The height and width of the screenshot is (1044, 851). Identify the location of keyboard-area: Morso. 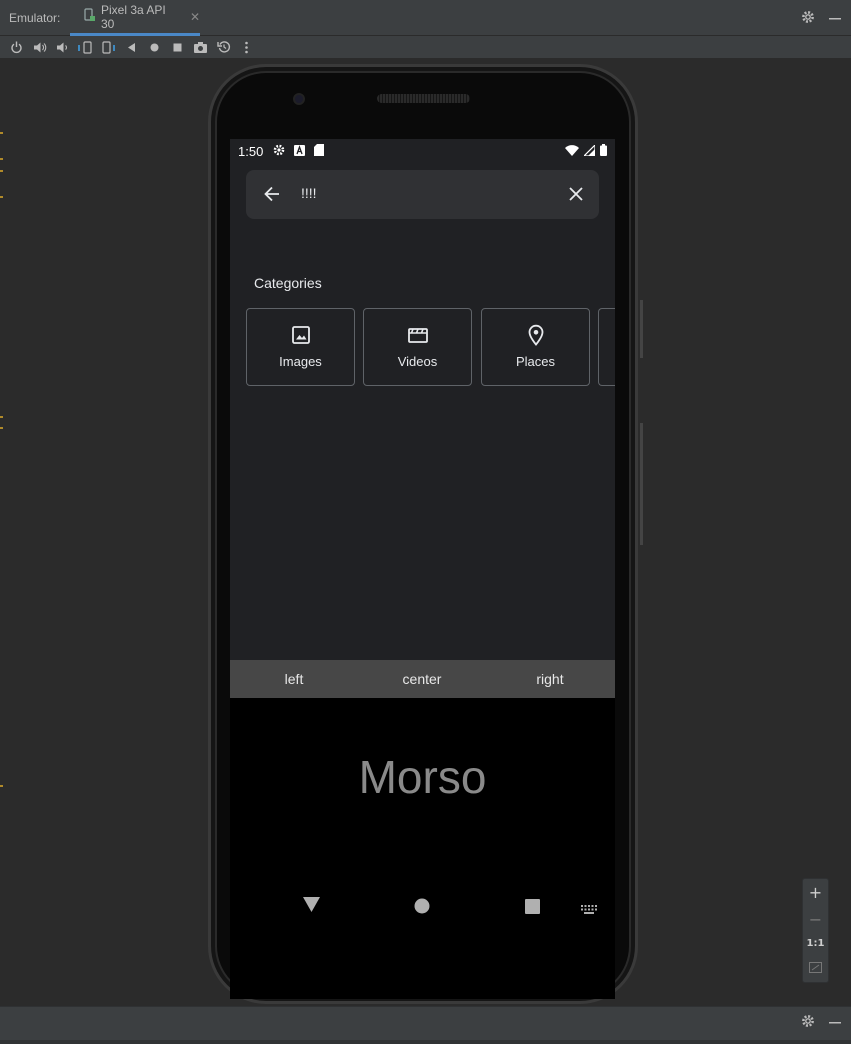
(422, 848).